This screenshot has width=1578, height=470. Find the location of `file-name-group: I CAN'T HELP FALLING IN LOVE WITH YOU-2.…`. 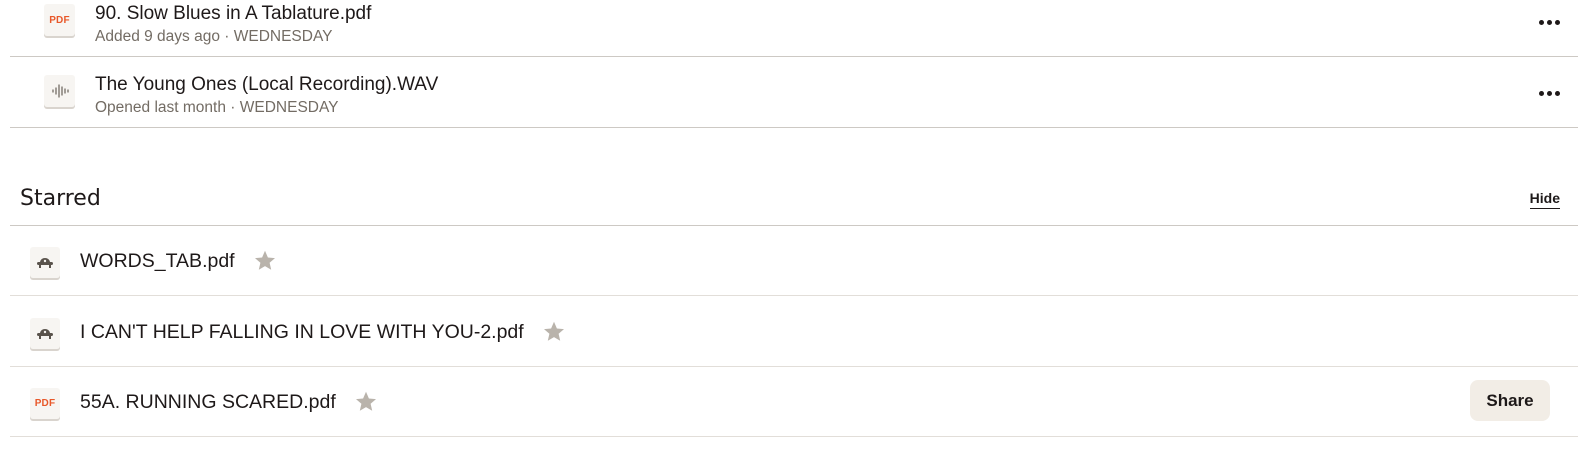

file-name-group: I CAN'T HELP FALLING IN LOVE WITH YOU-2.… is located at coordinates (323, 332).